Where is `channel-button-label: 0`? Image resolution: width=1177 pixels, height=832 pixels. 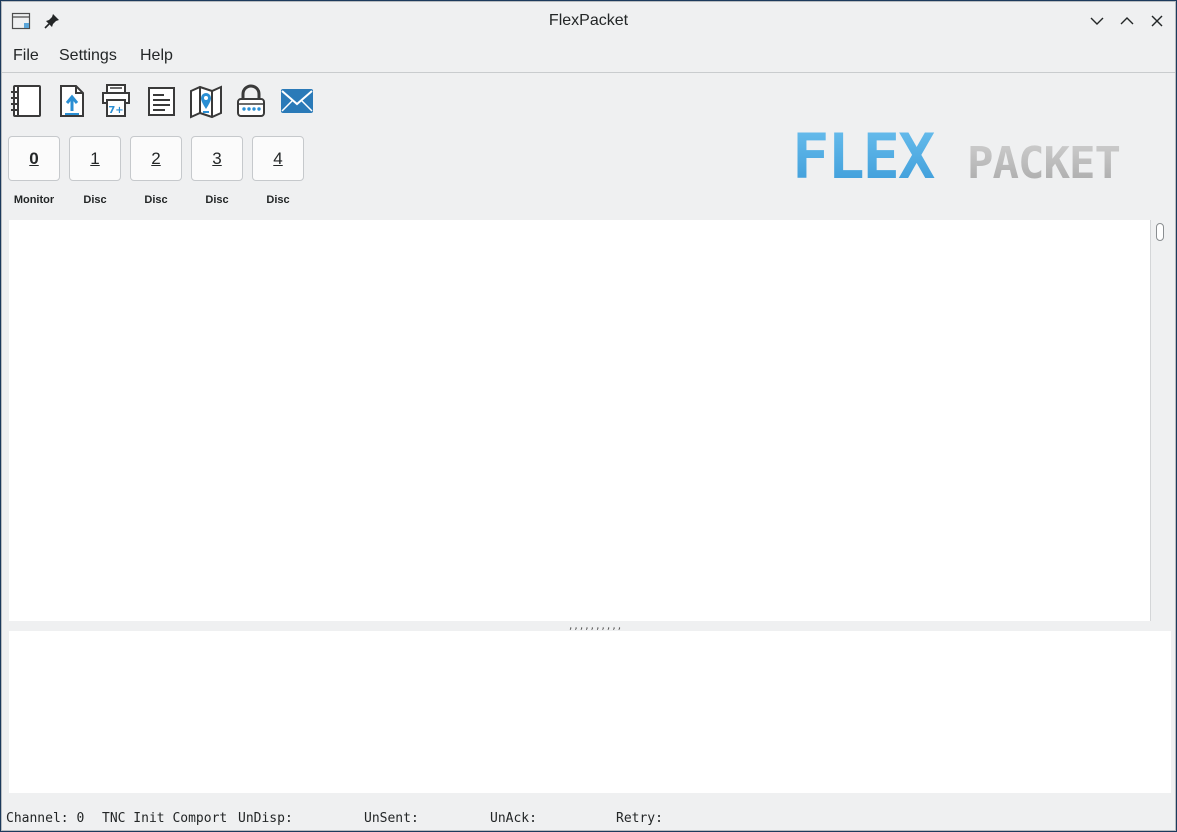
channel-button-label: 0 is located at coordinates (34, 158).